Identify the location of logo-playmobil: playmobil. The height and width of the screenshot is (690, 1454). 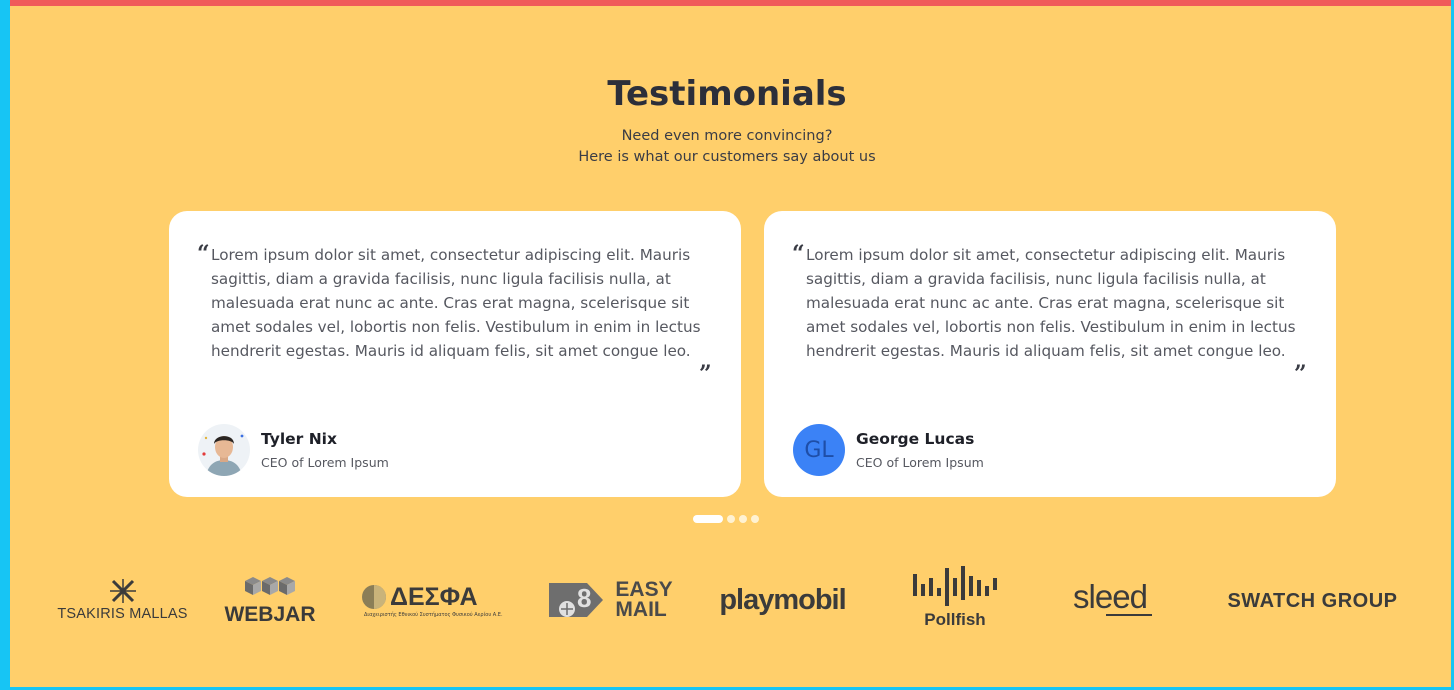
(782, 599).